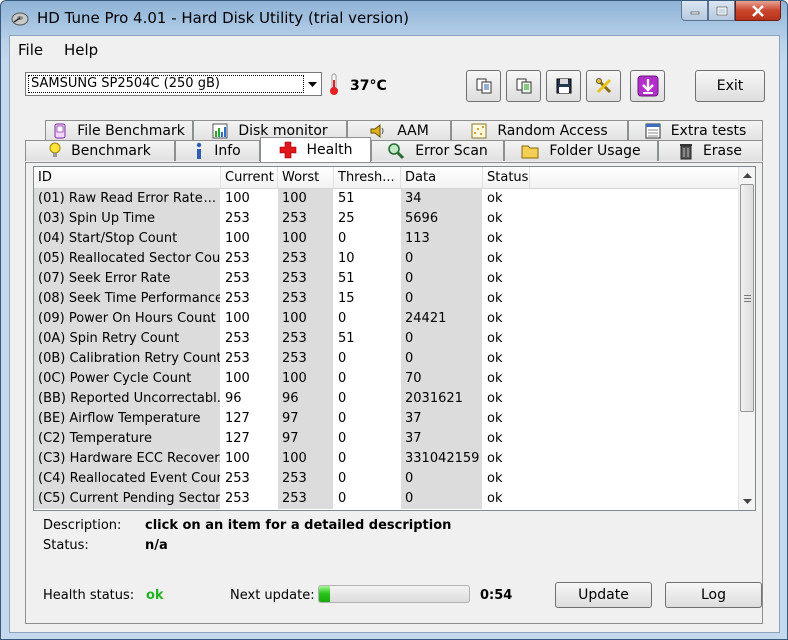 The height and width of the screenshot is (640, 788). What do you see at coordinates (55, 149) in the screenshot?
I see `lightbulb-icon` at bounding box center [55, 149].